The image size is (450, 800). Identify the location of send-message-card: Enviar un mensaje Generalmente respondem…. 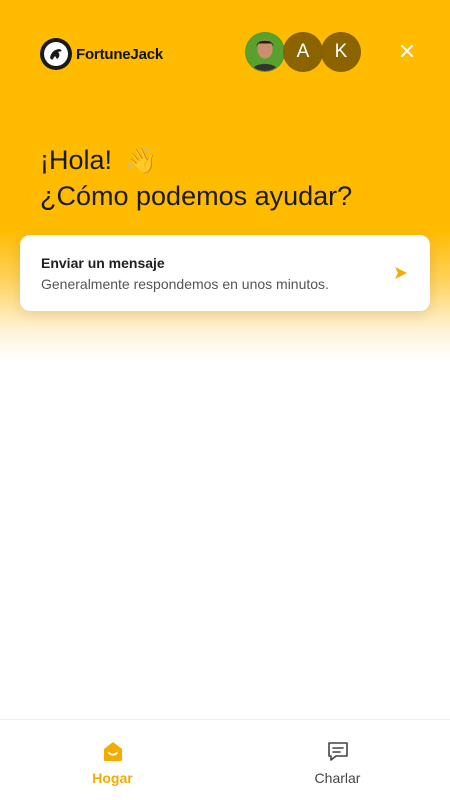
(225, 273).